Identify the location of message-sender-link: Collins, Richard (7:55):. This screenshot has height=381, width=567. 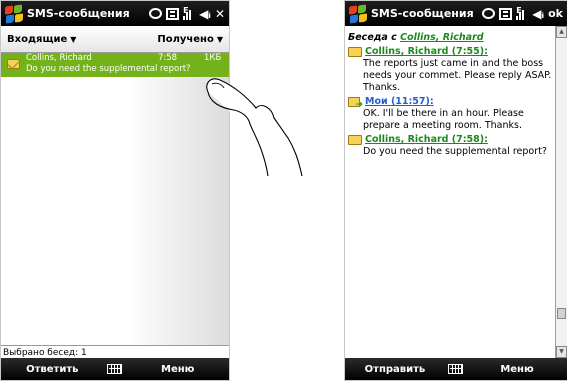
(449, 52).